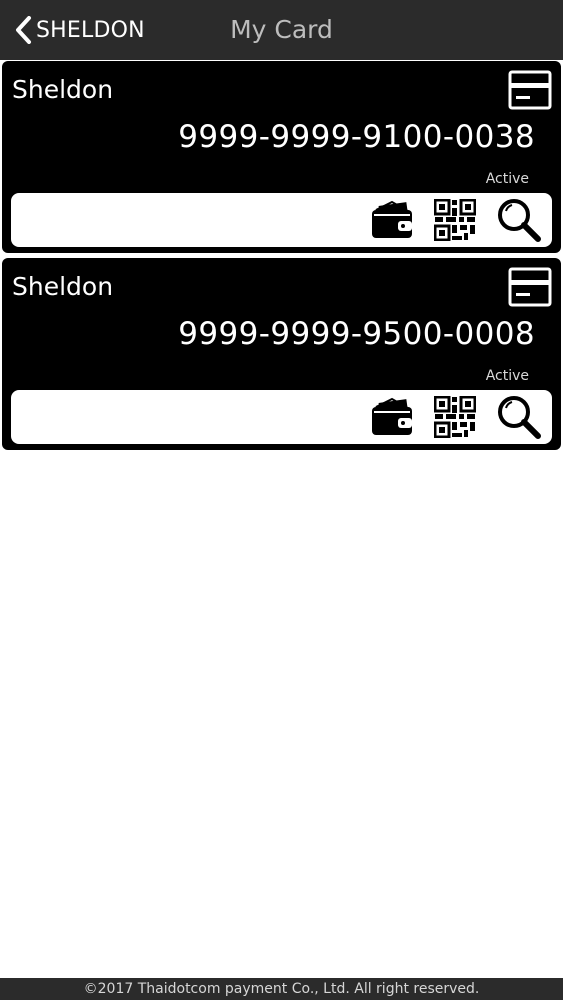 The image size is (563, 1000). I want to click on top-nav-bar: SHELDON My Card, so click(281, 30).